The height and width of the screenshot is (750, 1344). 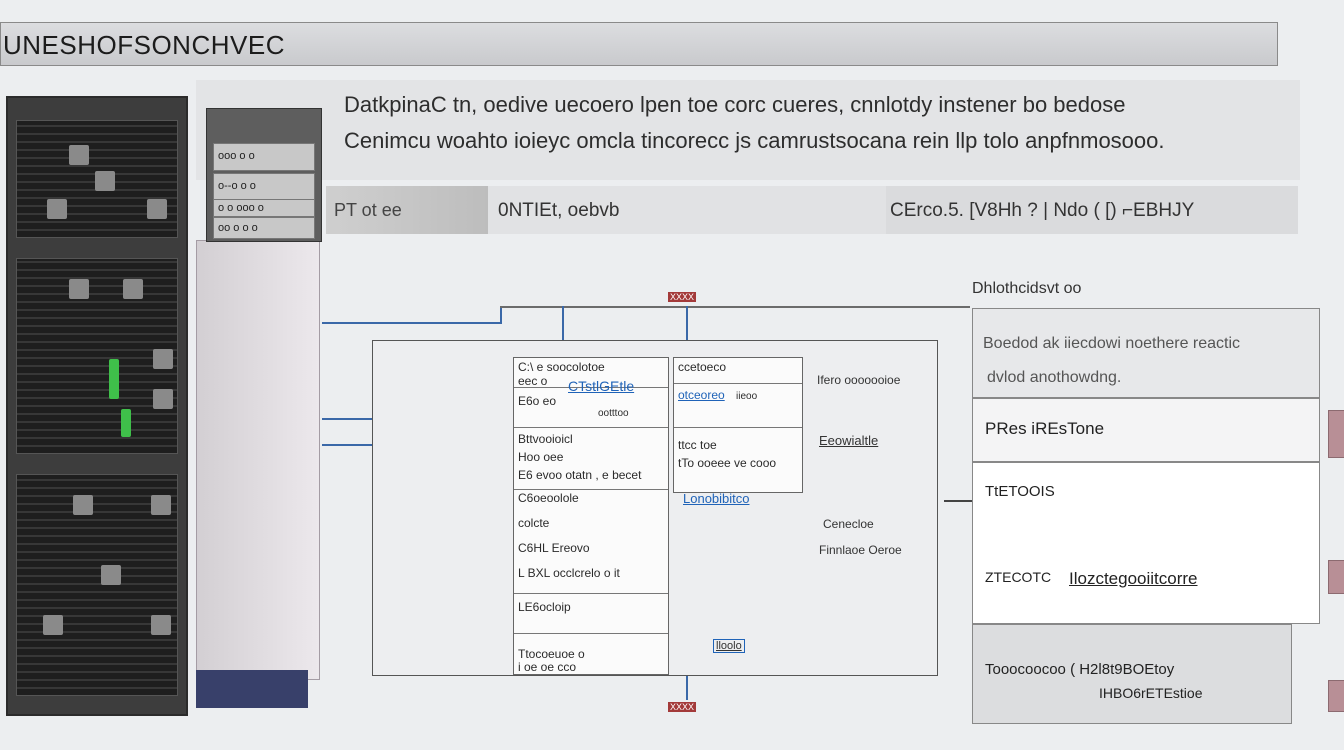 What do you see at coordinates (264, 157) in the screenshot?
I see `switch-unit-1: ooo o o` at bounding box center [264, 157].